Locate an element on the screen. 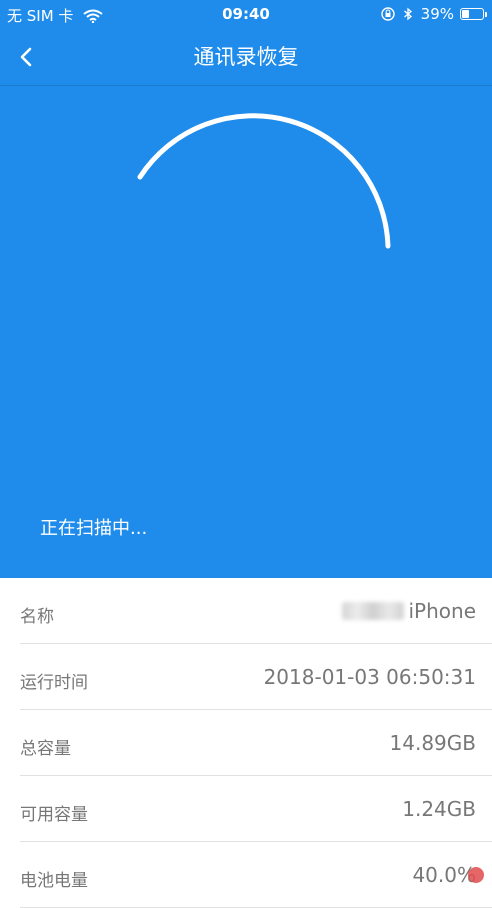 The width and height of the screenshot is (492, 908). battery-icon is located at coordinates (473, 14).